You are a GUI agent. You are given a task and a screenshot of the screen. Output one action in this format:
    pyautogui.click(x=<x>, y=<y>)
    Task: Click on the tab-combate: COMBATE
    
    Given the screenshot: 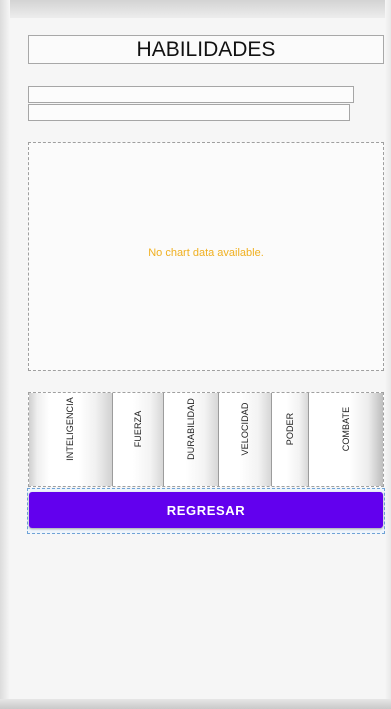 What is the action you would take?
    pyautogui.click(x=346, y=439)
    